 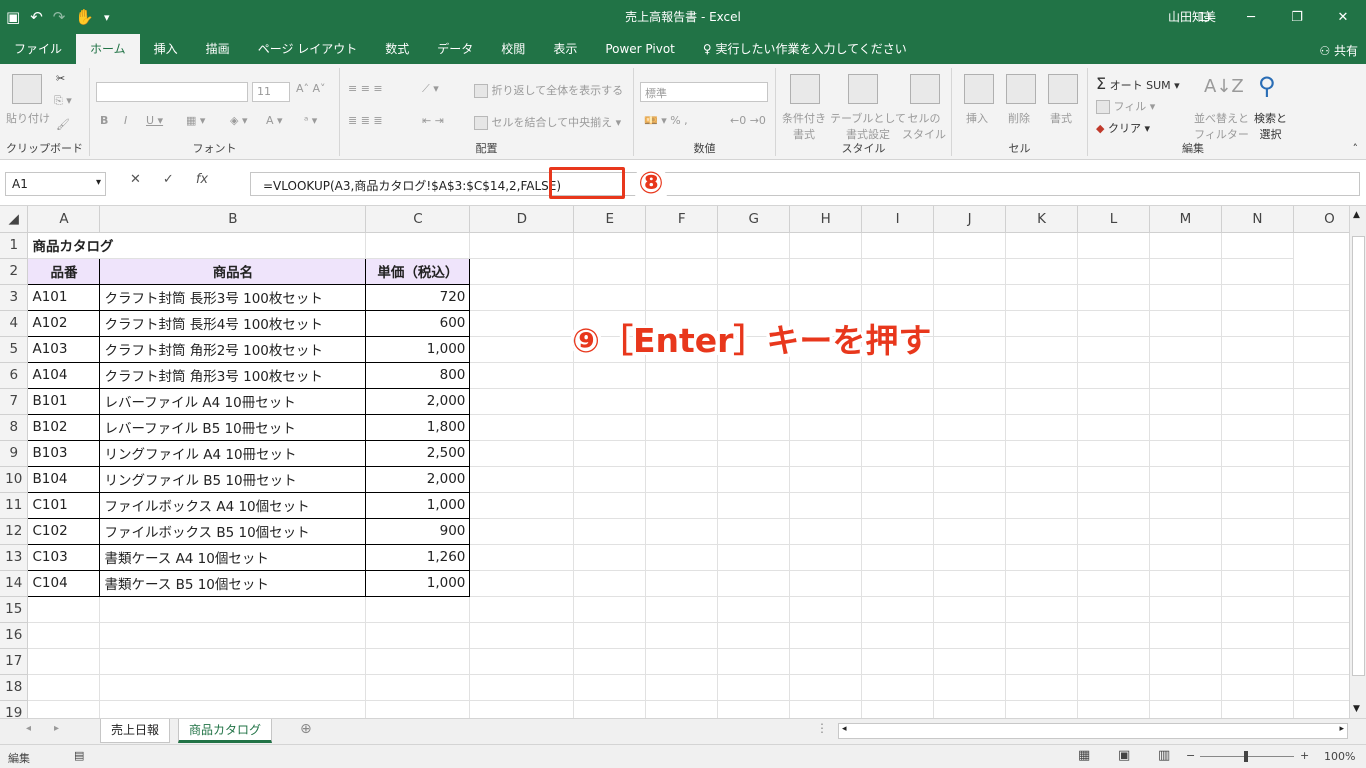 I want to click on align-left-icon: ≣ ≣ ≣, so click(x=365, y=120).